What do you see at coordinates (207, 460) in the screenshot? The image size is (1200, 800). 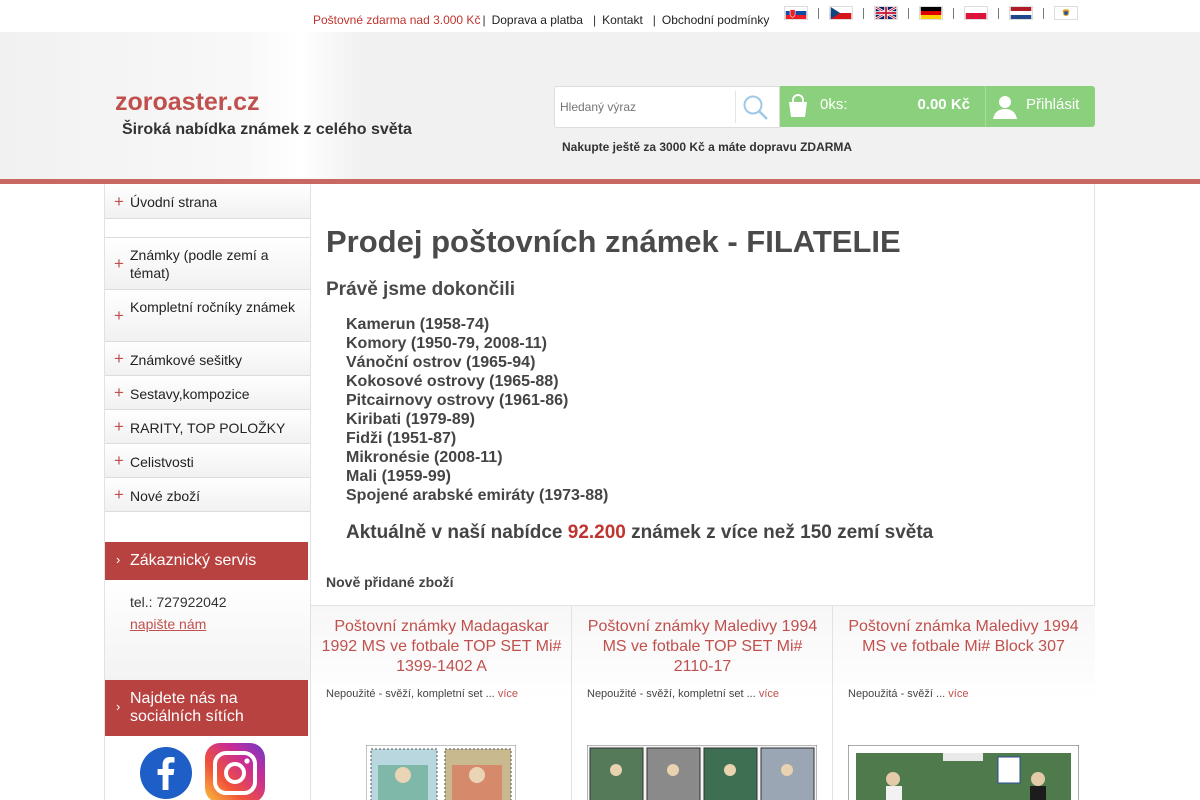 I see `sidebar-item-postal-stationery: + Celistvosti` at bounding box center [207, 460].